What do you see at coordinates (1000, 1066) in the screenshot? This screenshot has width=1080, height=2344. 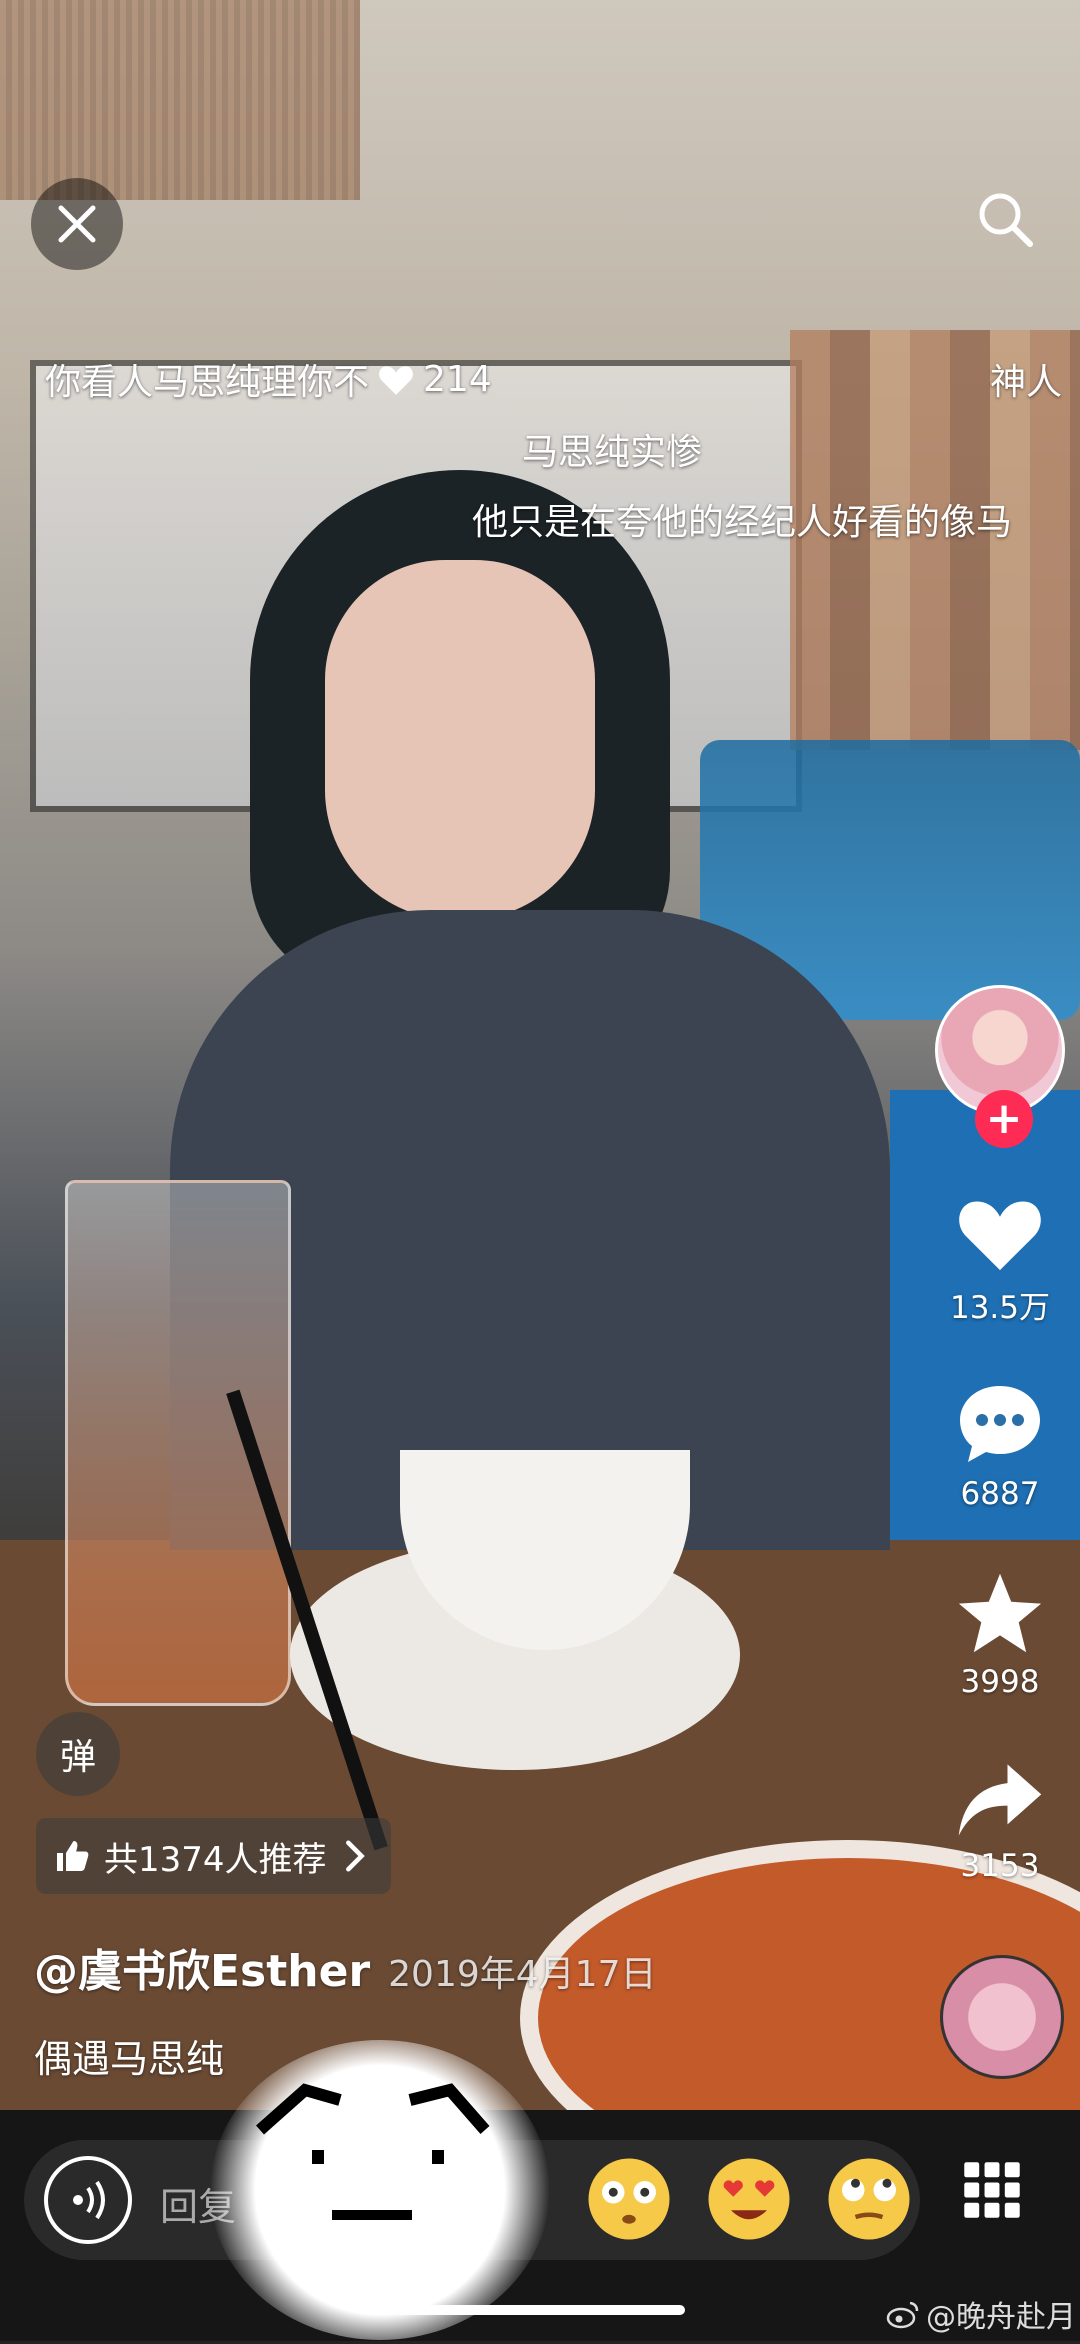 I see `author-avatar-button: +` at bounding box center [1000, 1066].